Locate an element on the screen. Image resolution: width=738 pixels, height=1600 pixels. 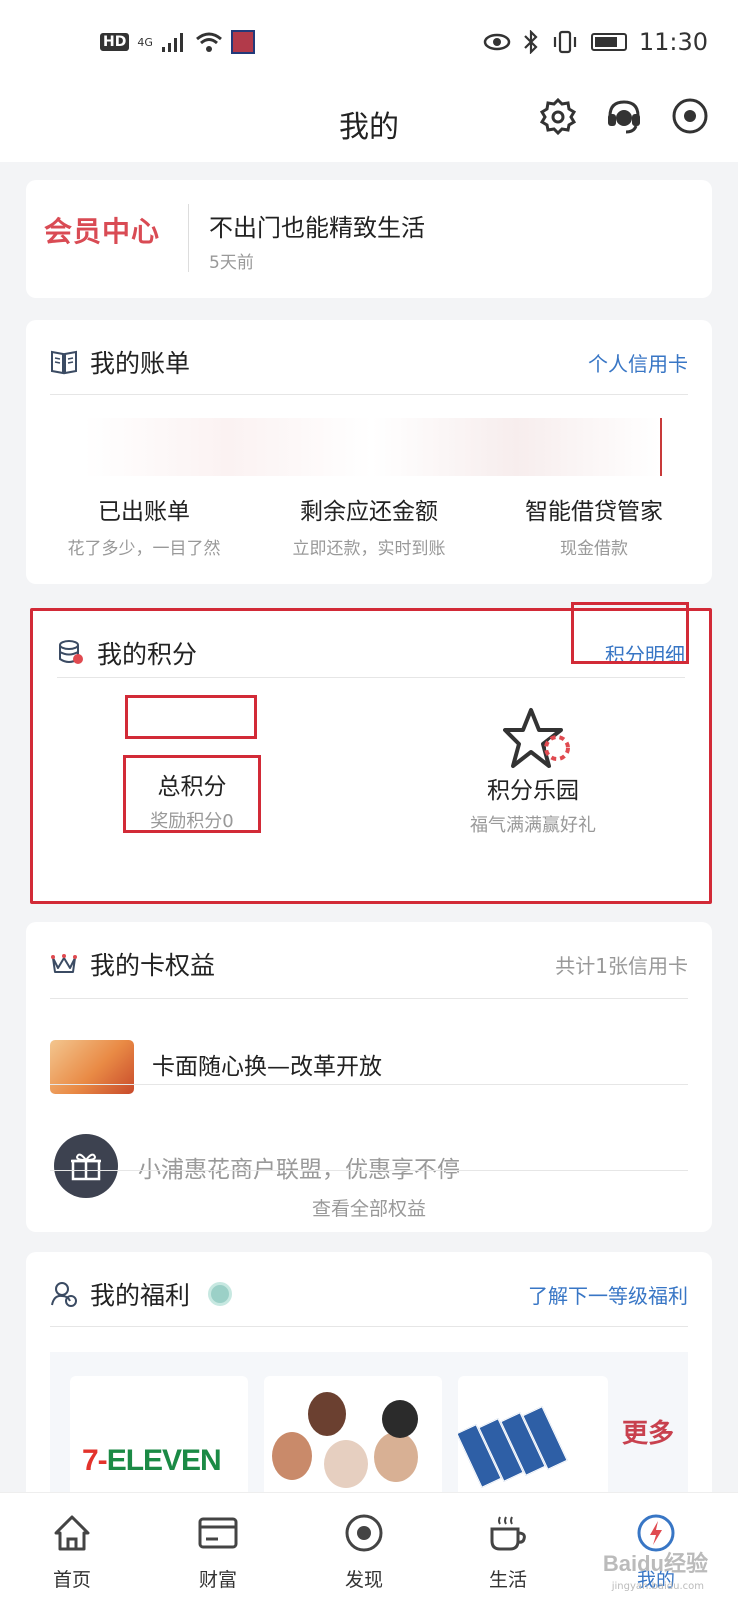
watermark: Baidu经验 is located at coordinates (655, 1563).